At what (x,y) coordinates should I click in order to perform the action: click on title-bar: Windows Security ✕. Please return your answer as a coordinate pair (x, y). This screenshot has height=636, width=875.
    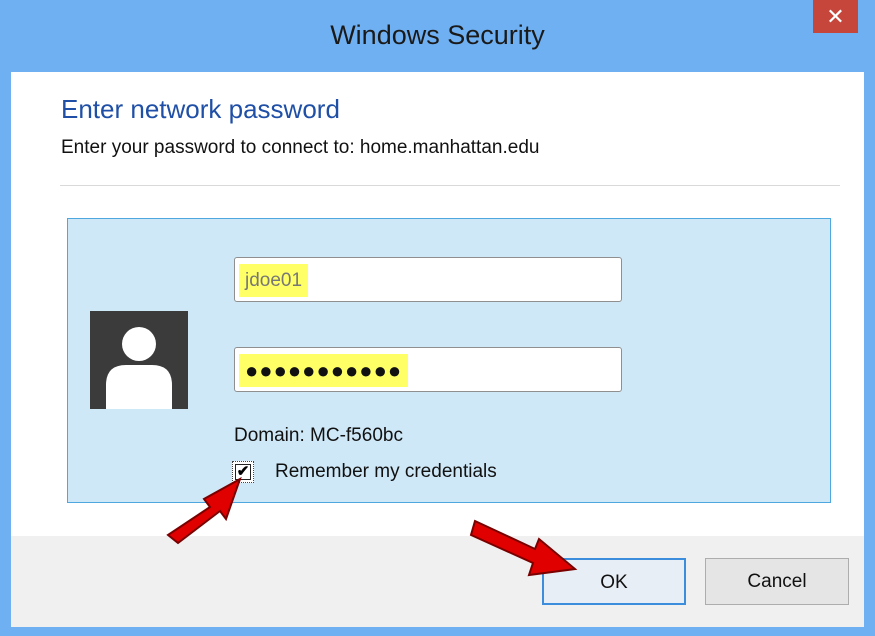
    Looking at the image, I should click on (437, 36).